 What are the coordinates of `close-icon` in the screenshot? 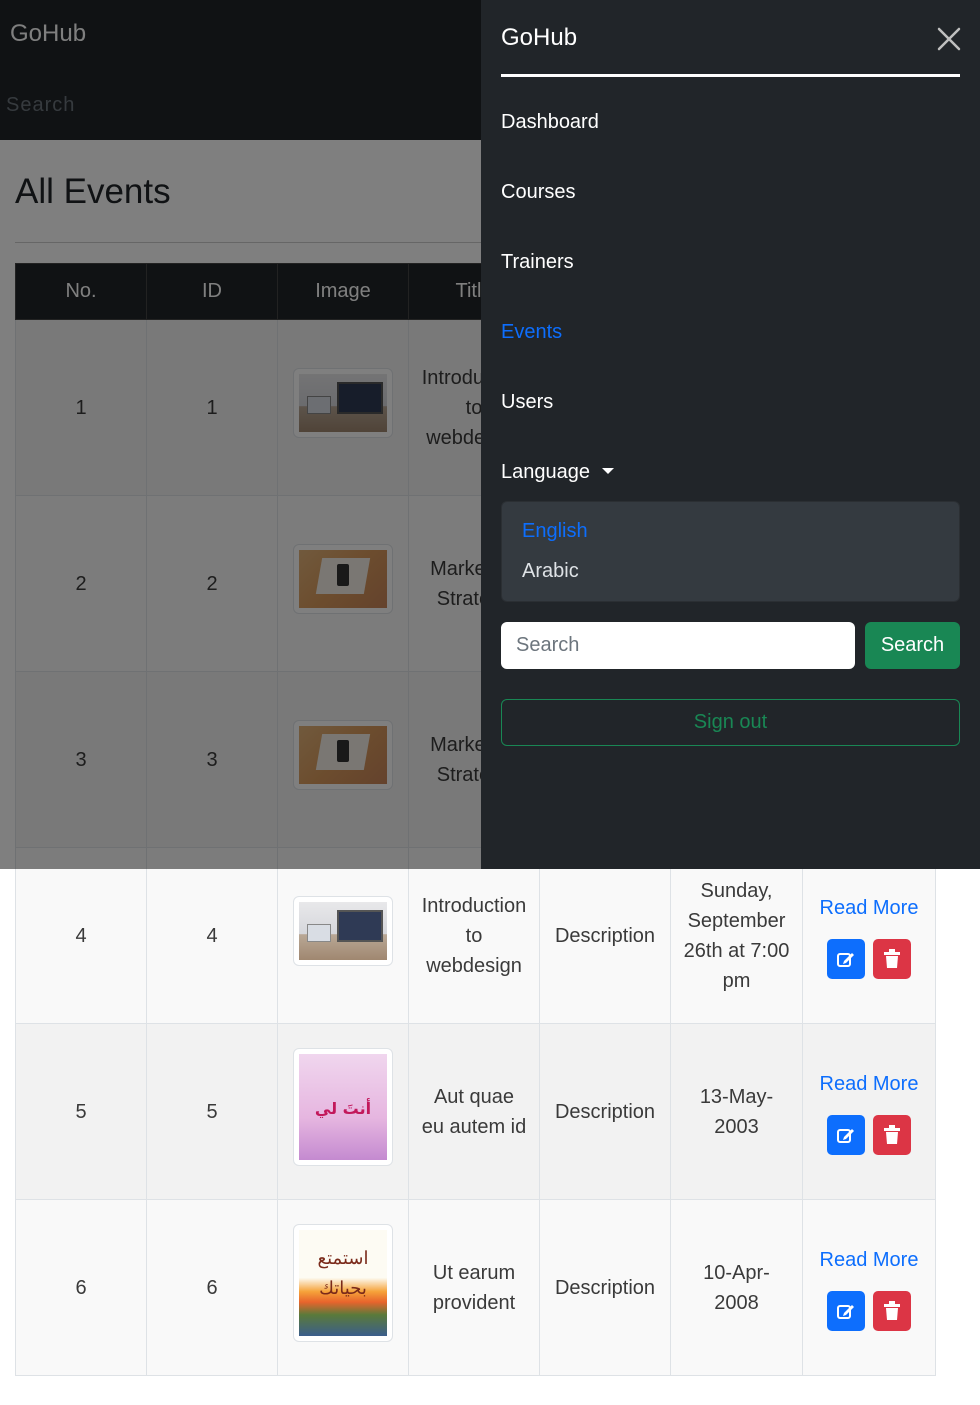 It's located at (949, 39).